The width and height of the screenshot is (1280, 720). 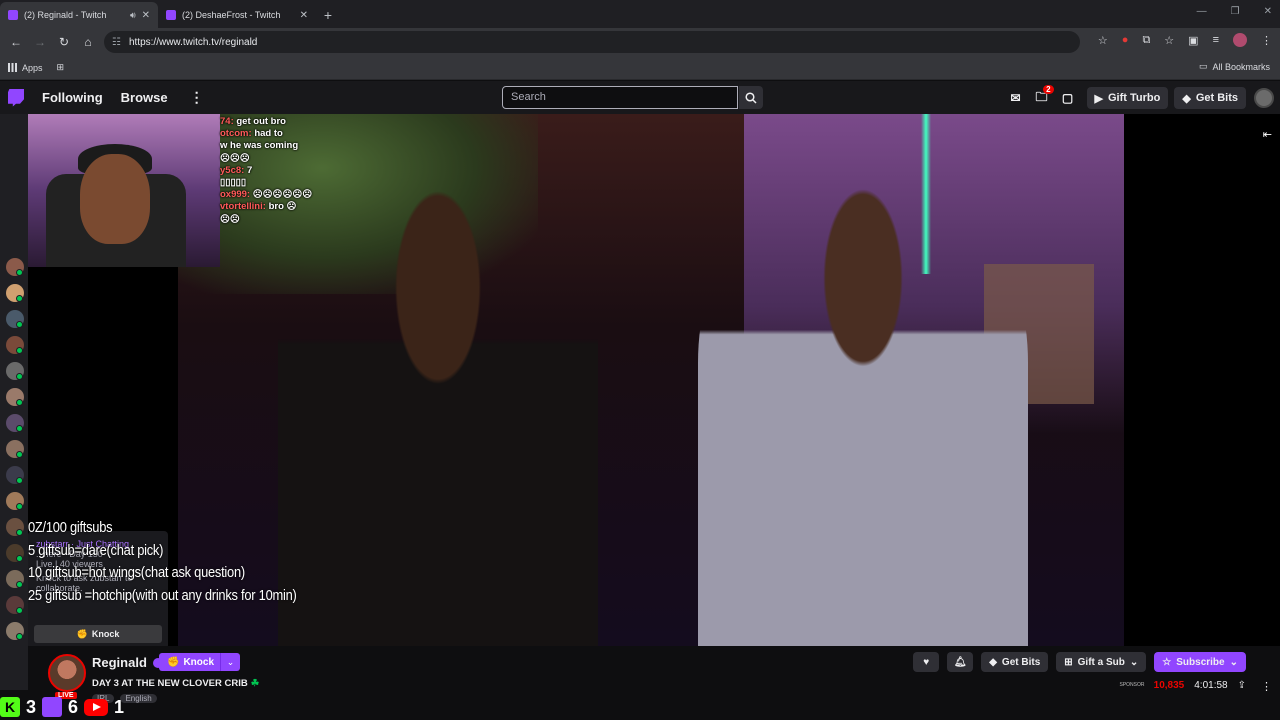 I want to click on star-icon: ☆, so click(x=1167, y=662).